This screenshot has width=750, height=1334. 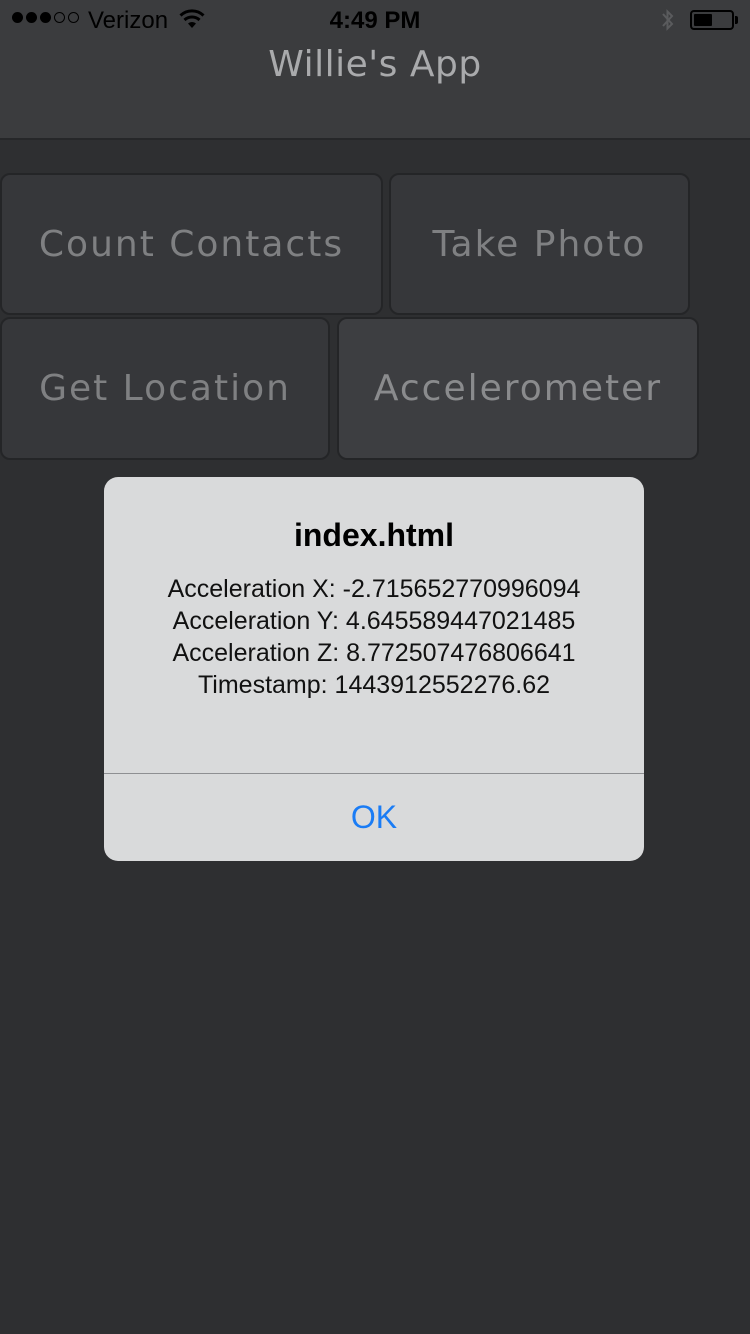 What do you see at coordinates (374, 817) in the screenshot?
I see `ok-button: OK` at bounding box center [374, 817].